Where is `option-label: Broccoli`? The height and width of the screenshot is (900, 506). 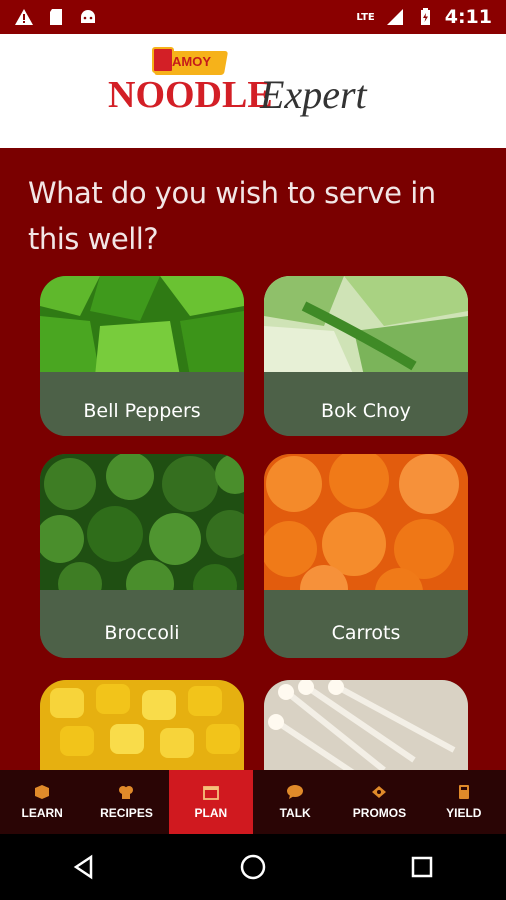
option-label: Broccoli is located at coordinates (142, 633).